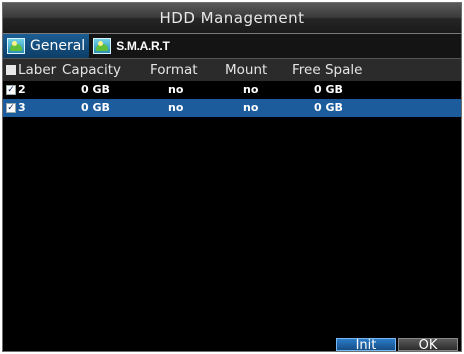 Image resolution: width=464 pixels, height=354 pixels. What do you see at coordinates (428, 344) in the screenshot?
I see `ok-button: OK` at bounding box center [428, 344].